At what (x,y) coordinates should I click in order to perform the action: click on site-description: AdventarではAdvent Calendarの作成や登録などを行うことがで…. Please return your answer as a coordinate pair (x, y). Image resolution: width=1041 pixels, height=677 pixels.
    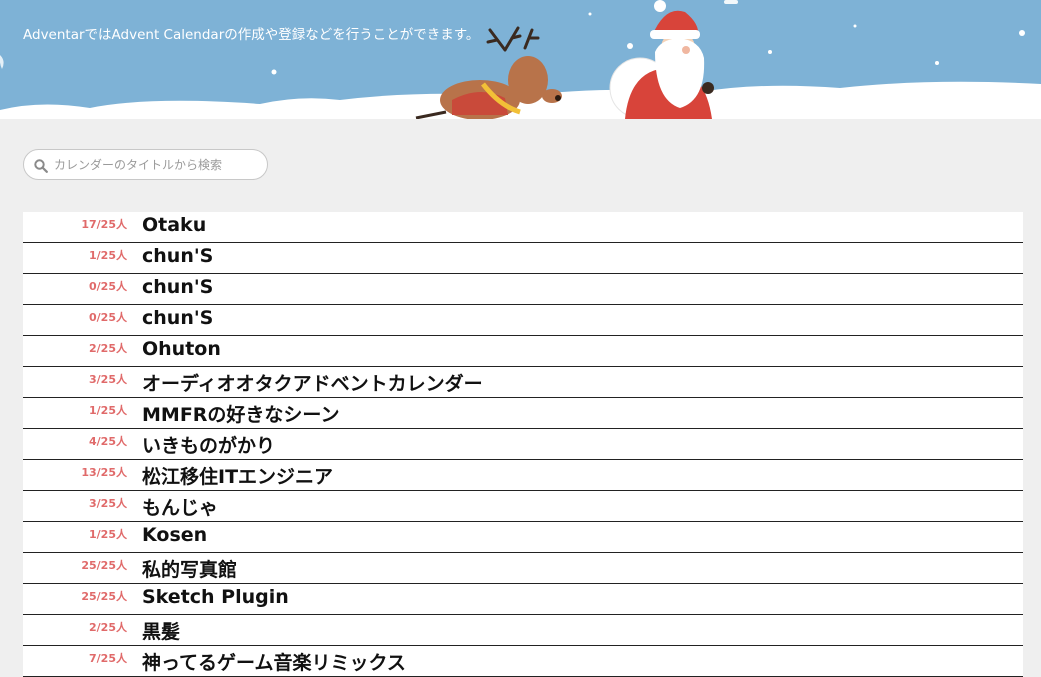
    Looking at the image, I should click on (251, 34).